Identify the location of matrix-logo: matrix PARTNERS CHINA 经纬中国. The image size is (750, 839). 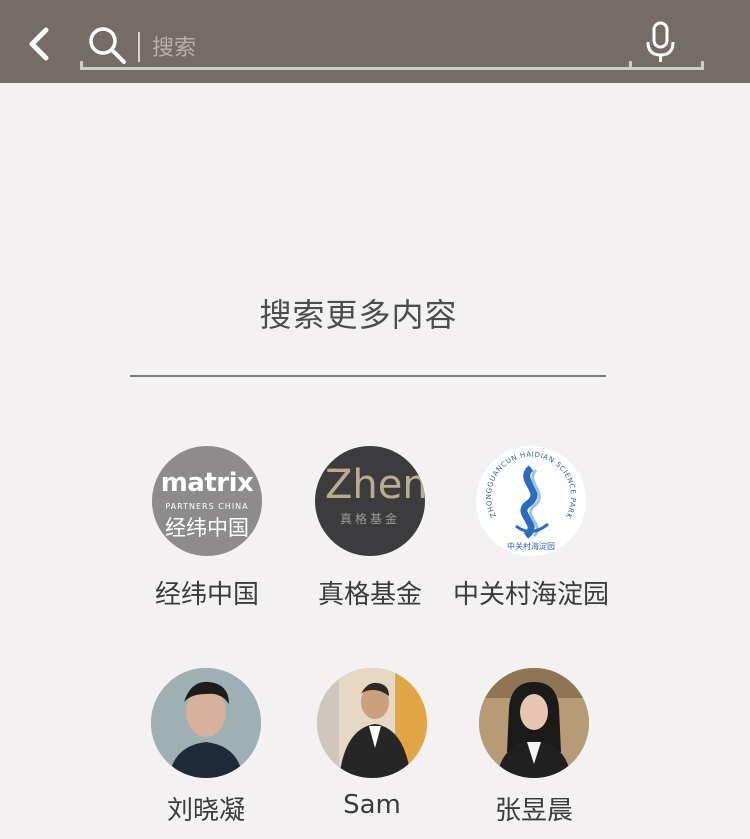
(207, 501).